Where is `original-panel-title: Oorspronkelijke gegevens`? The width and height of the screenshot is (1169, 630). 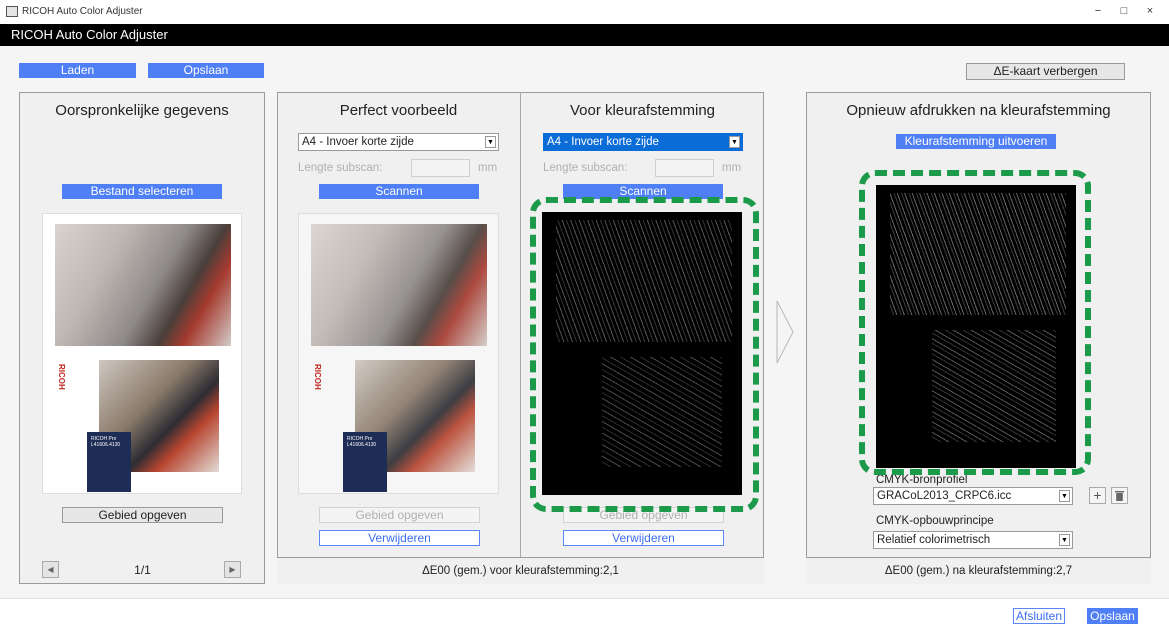
original-panel-title: Oorspronkelijke gegevens is located at coordinates (142, 110).